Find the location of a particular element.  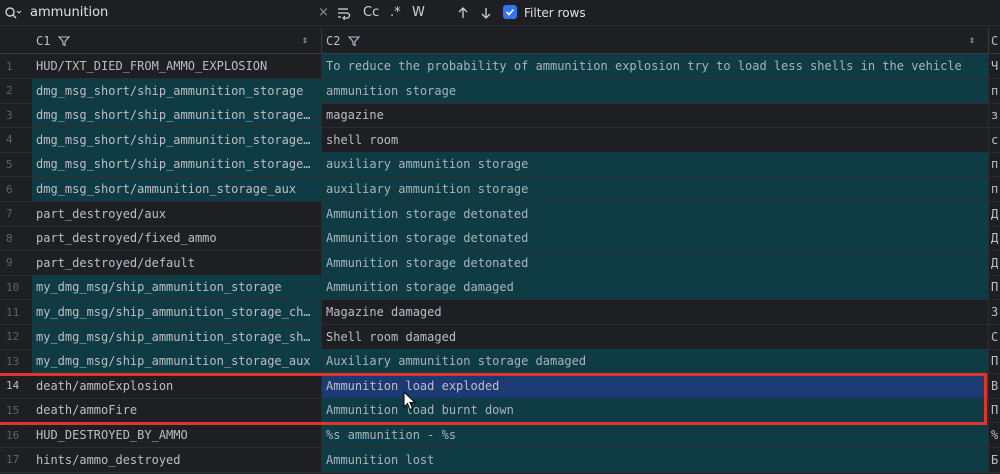

column-header-c2: C2 is located at coordinates (343, 40).